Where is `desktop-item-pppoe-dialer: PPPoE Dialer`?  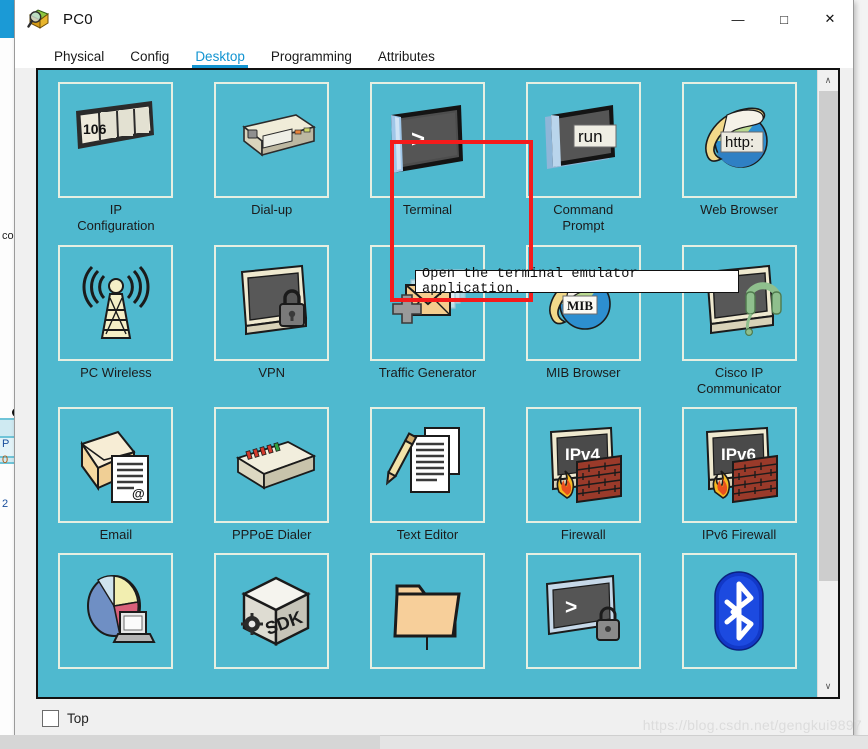
desktop-item-pppoe-dialer: PPPoE Dialer is located at coordinates (272, 475).